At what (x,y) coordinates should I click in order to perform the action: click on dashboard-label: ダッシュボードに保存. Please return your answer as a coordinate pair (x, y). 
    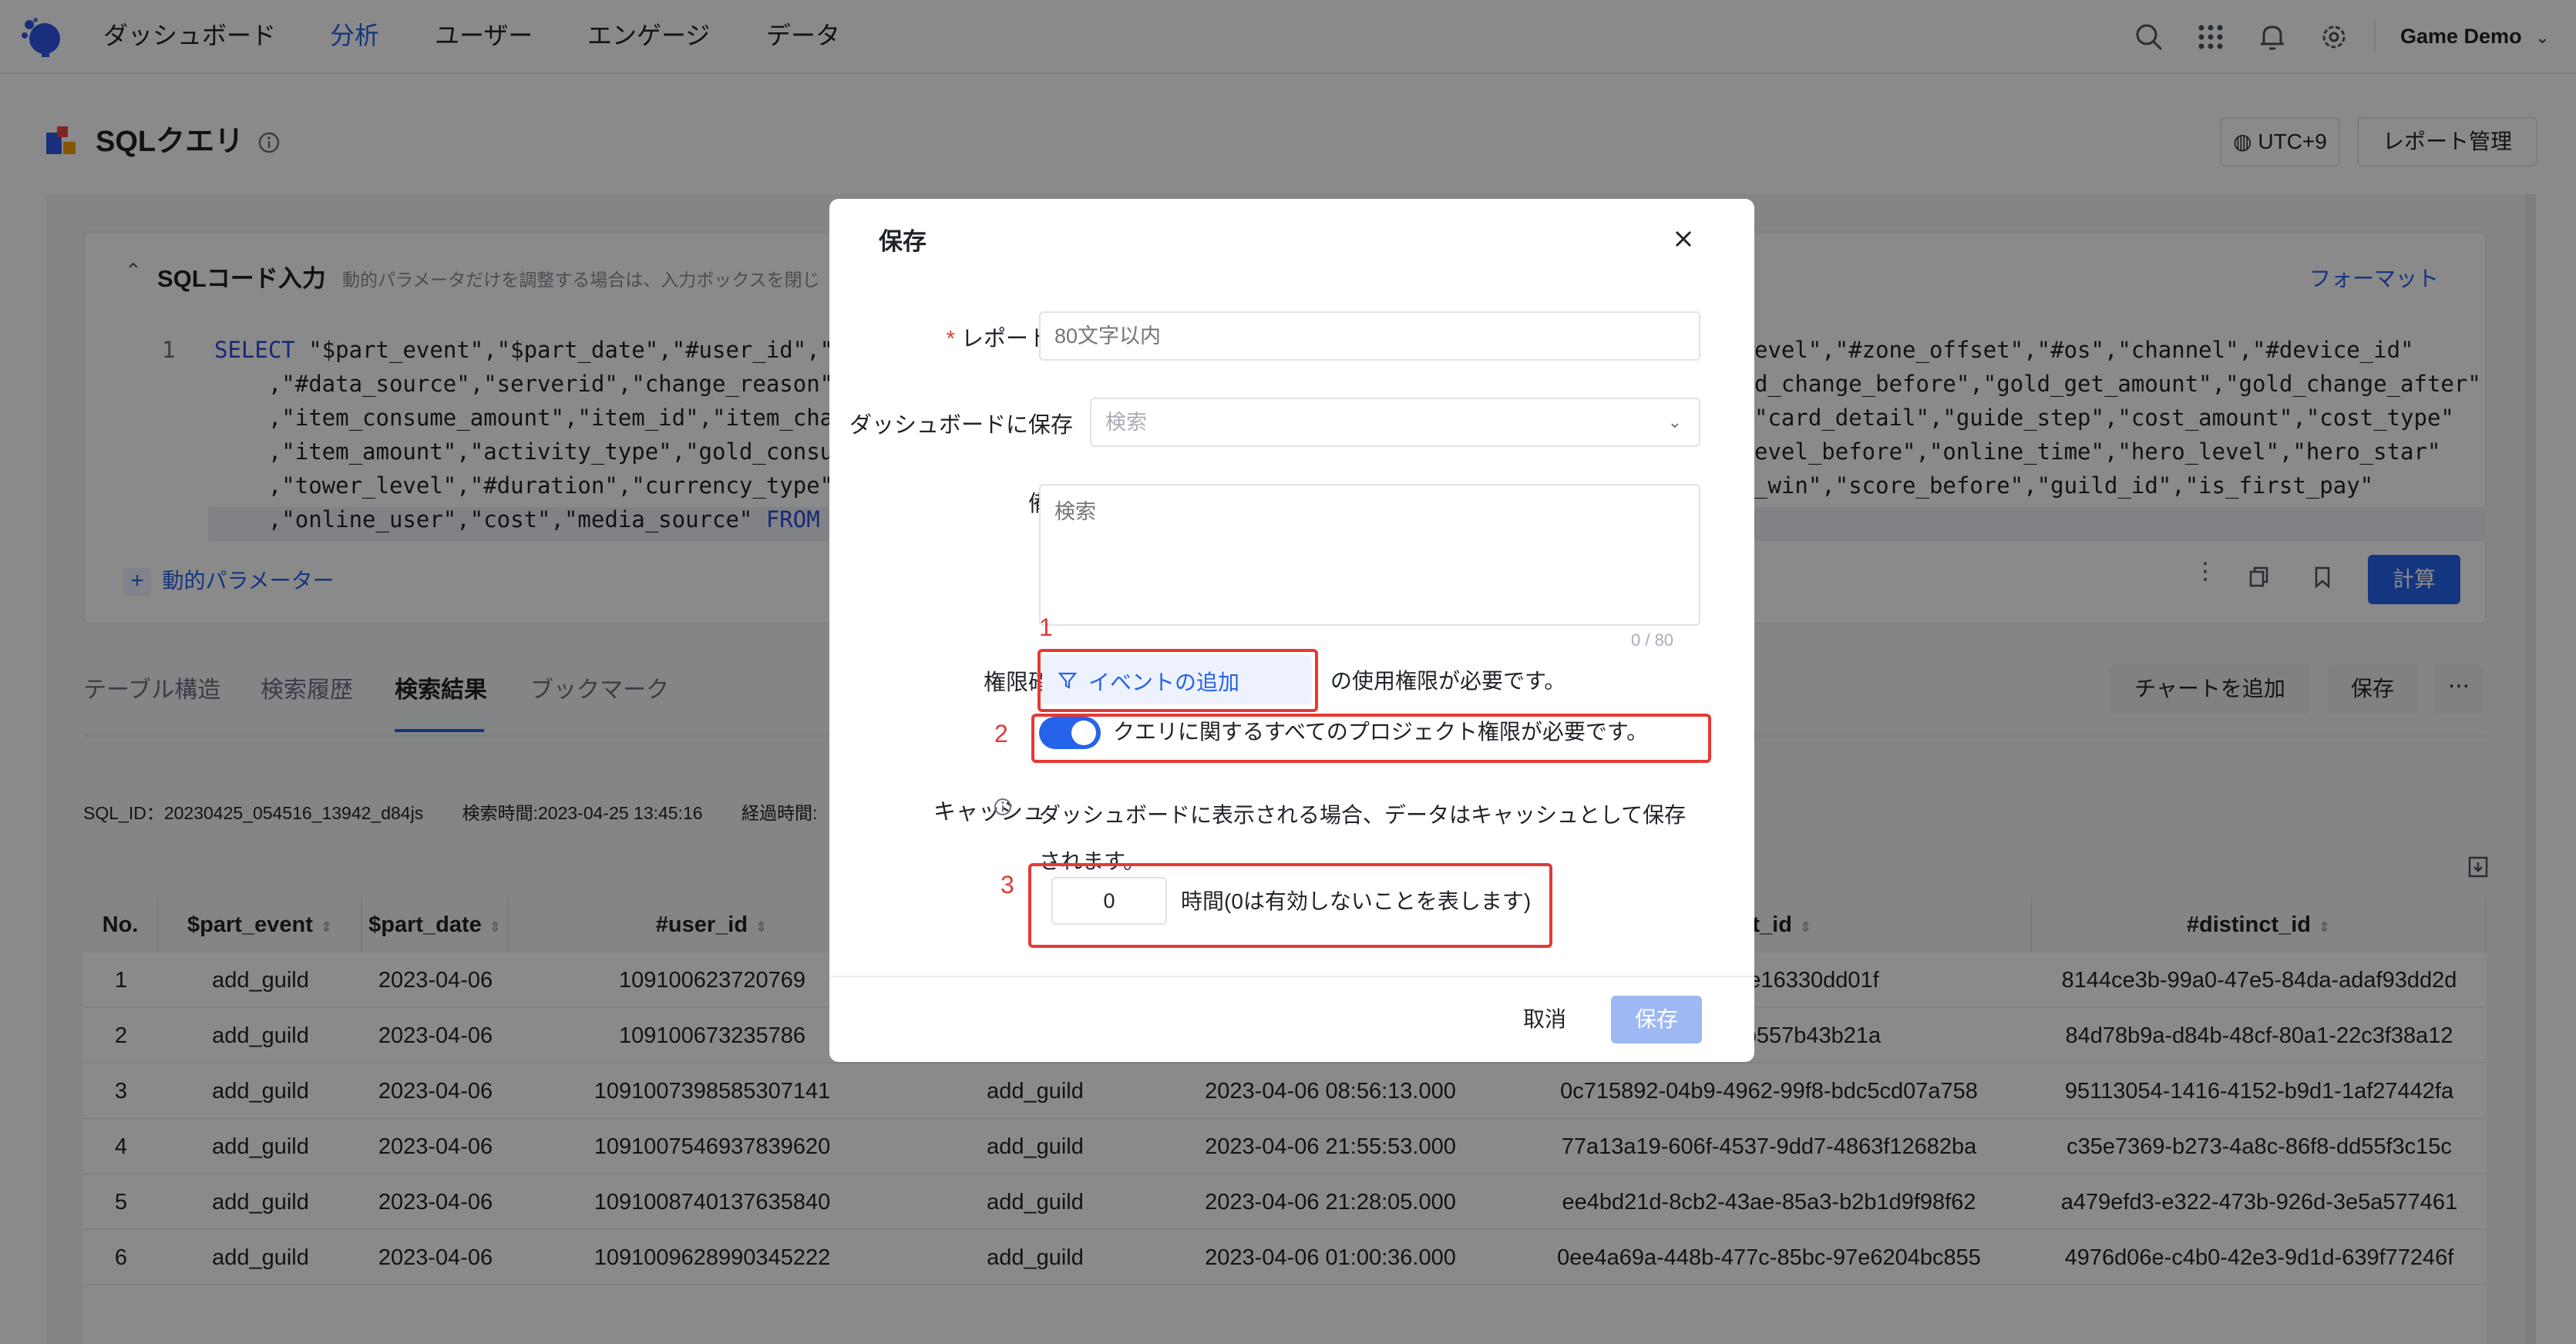
    Looking at the image, I should click on (961, 426).